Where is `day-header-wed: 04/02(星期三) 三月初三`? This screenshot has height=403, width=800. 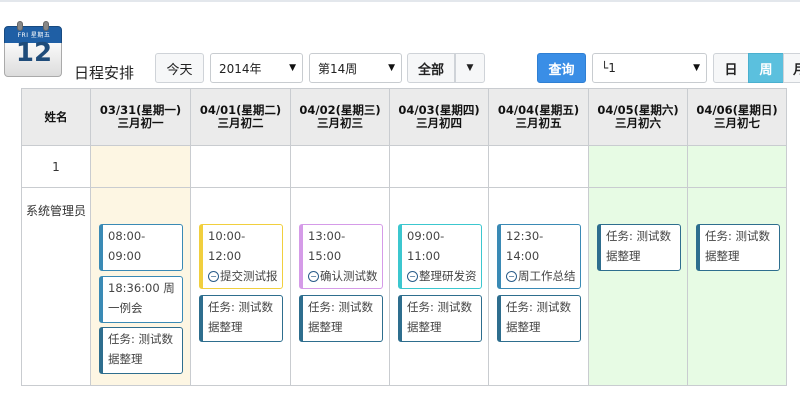
day-header-wed: 04/02(星期三) 三月初三 is located at coordinates (340, 117).